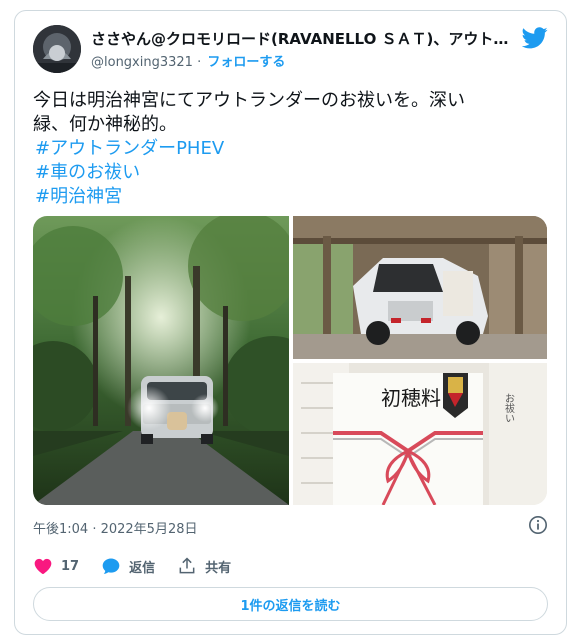 The height and width of the screenshot is (643, 581). What do you see at coordinates (535, 38) in the screenshot?
I see `twitter-bird-icon` at bounding box center [535, 38].